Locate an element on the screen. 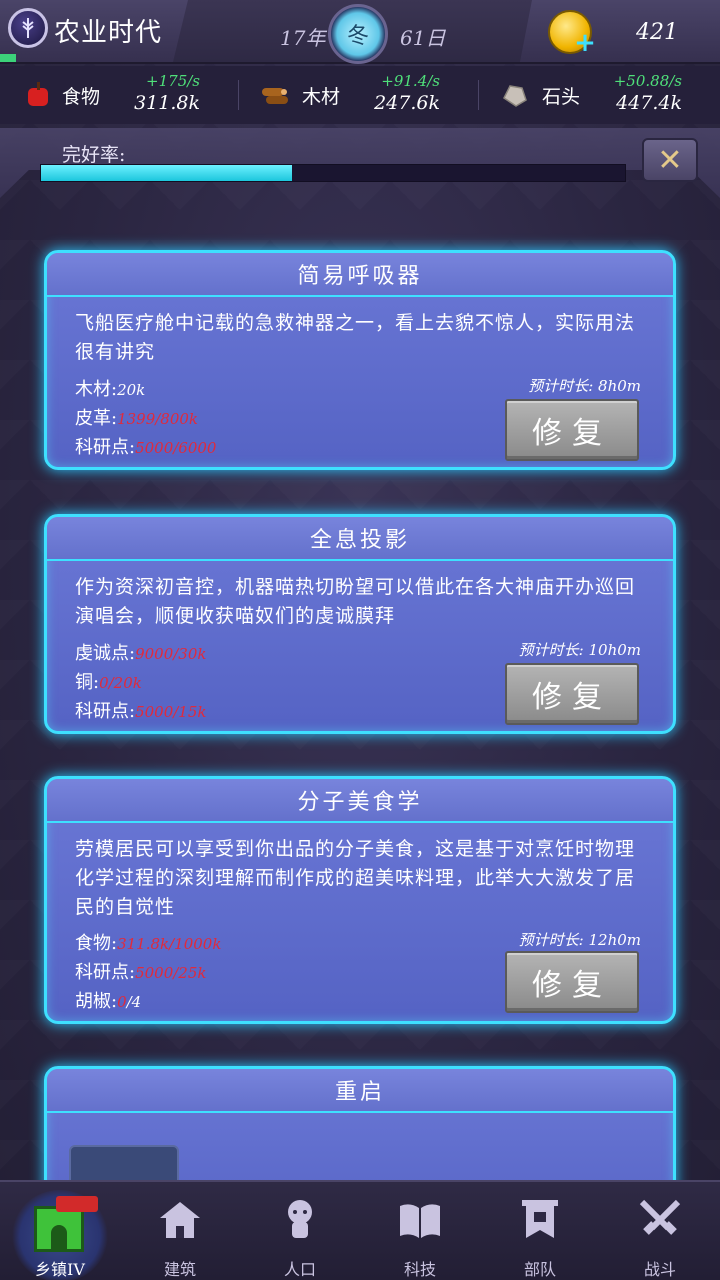  wheat-icon is located at coordinates (28, 28).